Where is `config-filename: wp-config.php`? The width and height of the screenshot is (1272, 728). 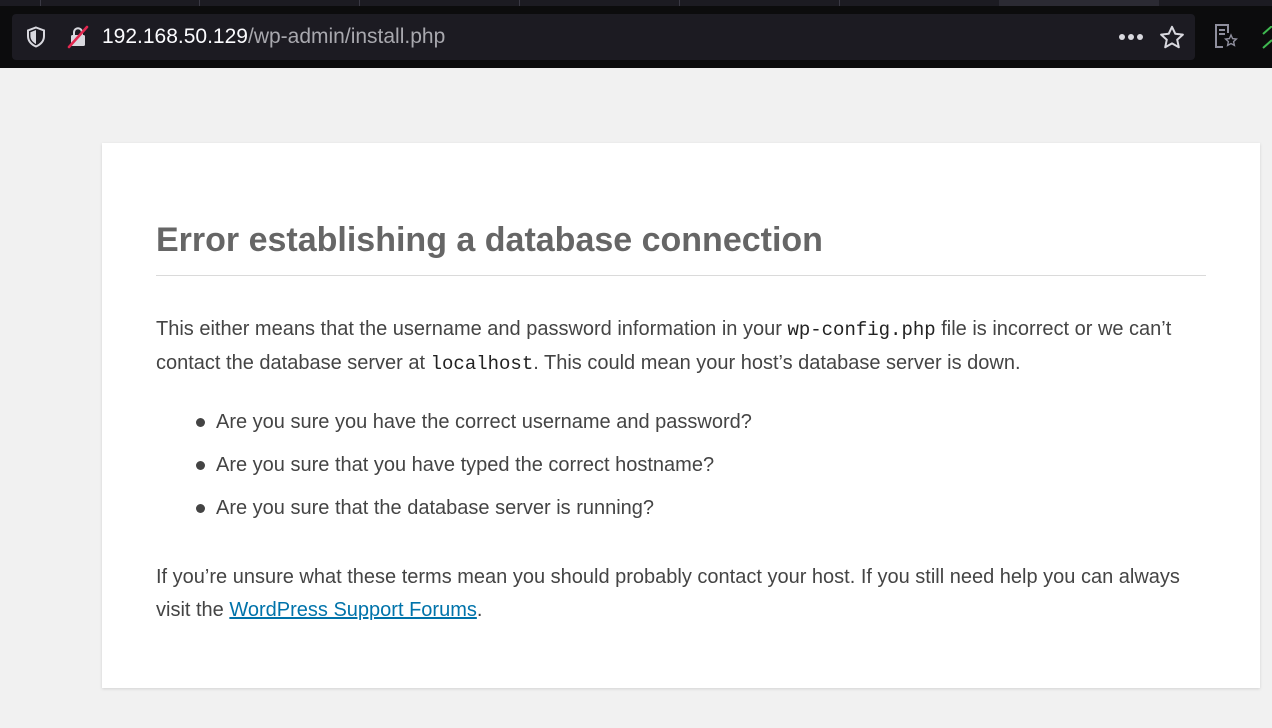
config-filename: wp-config.php is located at coordinates (861, 330).